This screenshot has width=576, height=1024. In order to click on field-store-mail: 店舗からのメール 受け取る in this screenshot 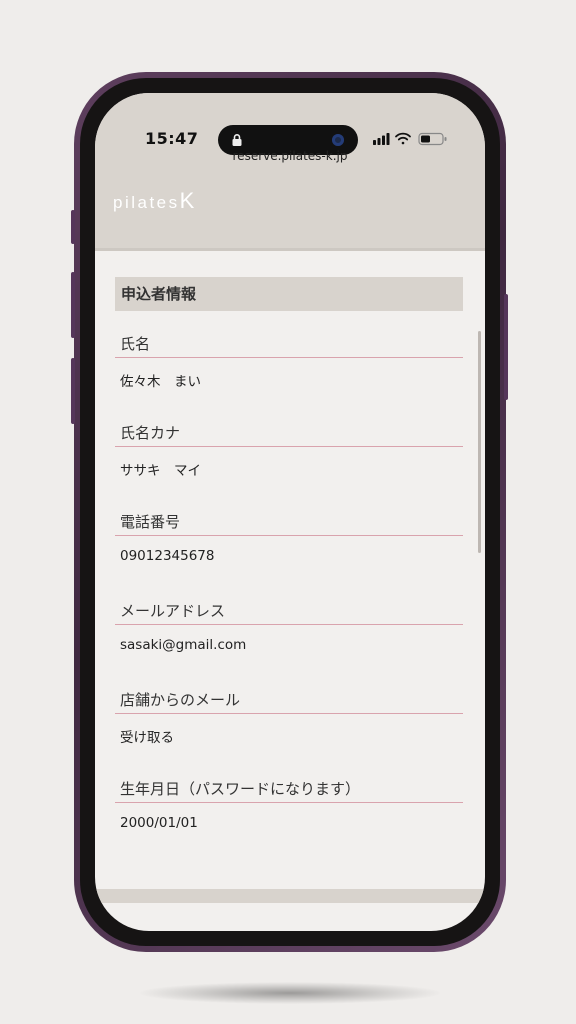, I will do `click(289, 717)`.